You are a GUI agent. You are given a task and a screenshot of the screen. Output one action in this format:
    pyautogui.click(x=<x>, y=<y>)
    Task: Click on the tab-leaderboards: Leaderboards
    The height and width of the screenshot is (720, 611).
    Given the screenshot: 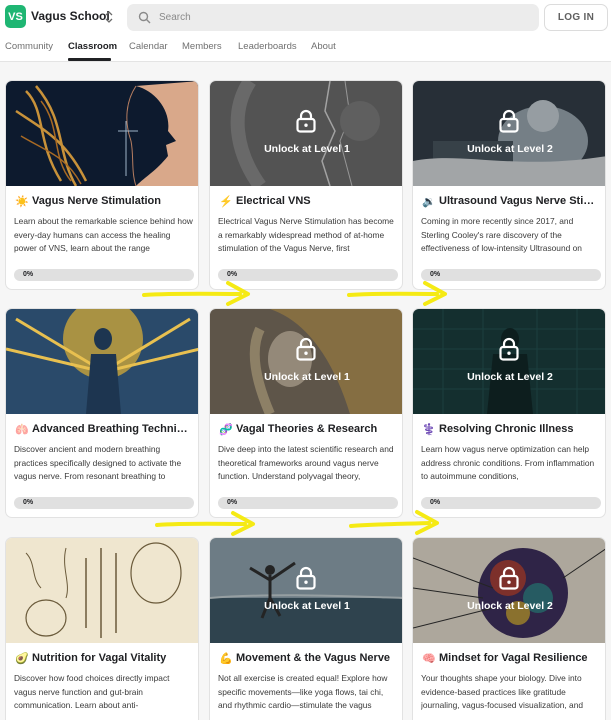 What is the action you would take?
    pyautogui.click(x=267, y=46)
    